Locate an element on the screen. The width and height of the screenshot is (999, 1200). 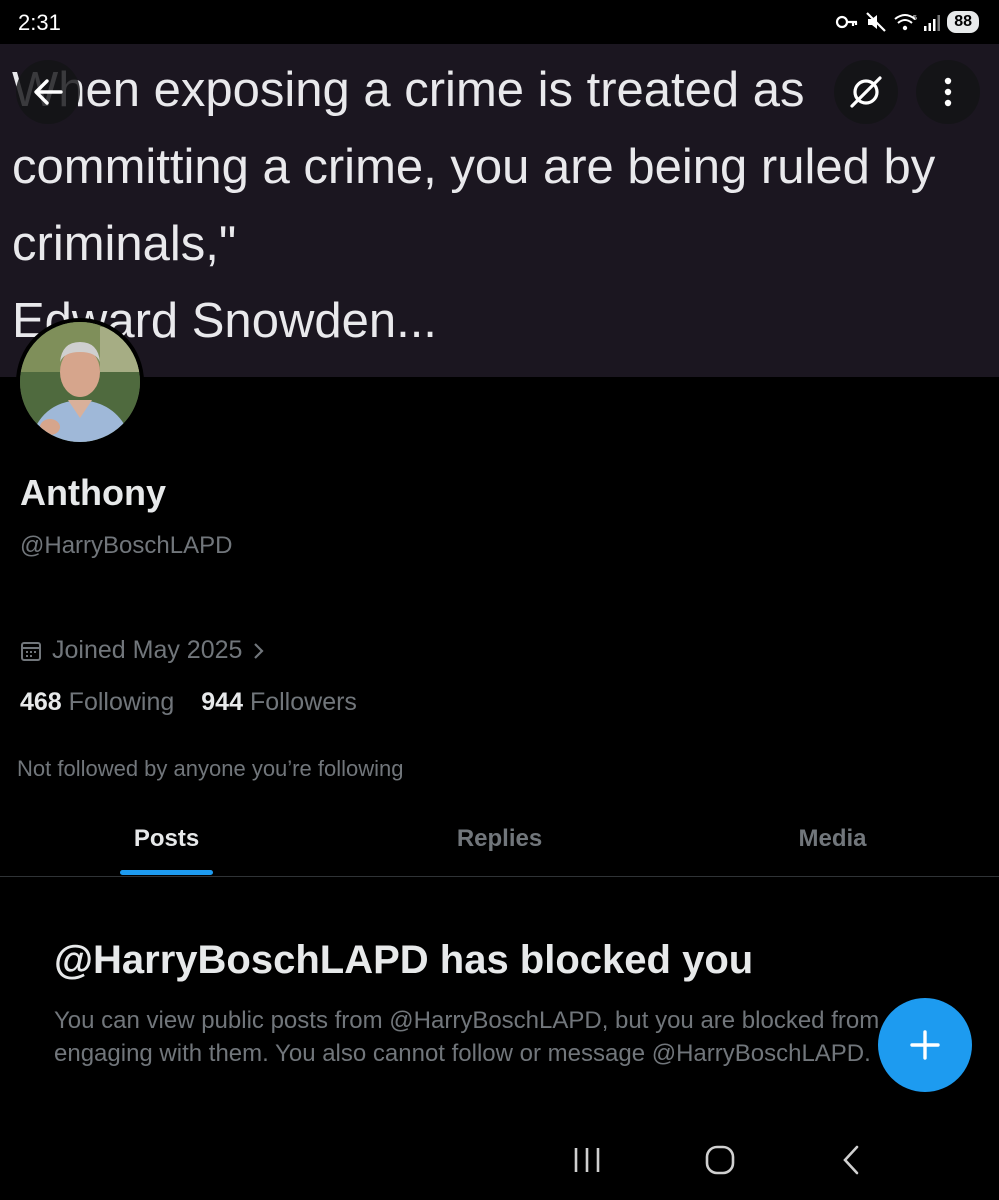
more-options-button is located at coordinates (948, 92).